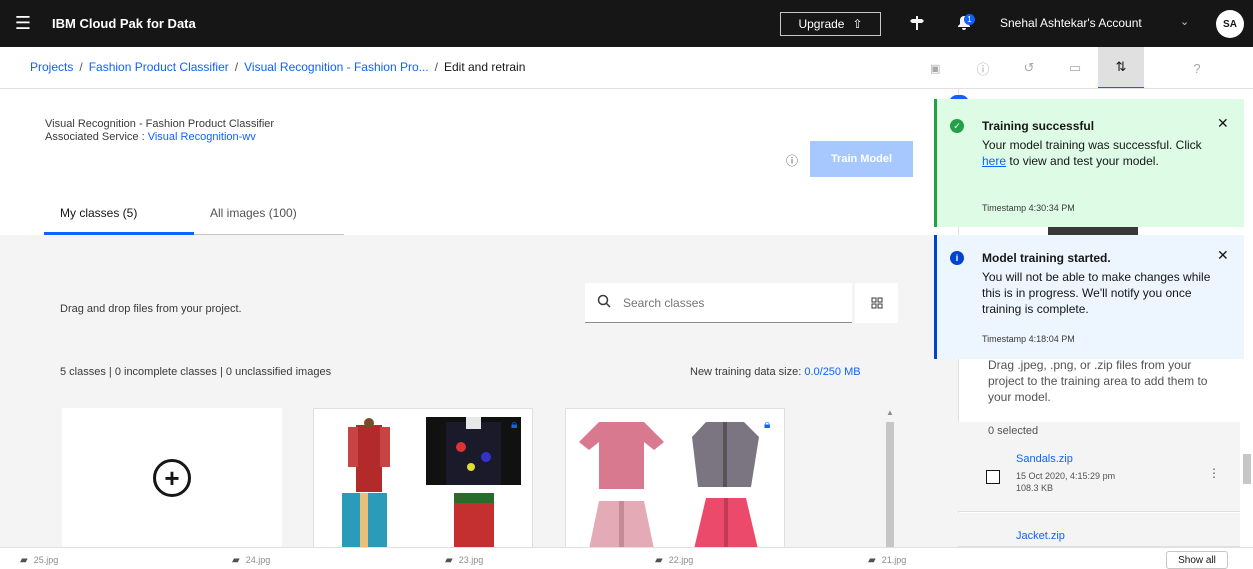  I want to click on search-classes, so click(718, 303).